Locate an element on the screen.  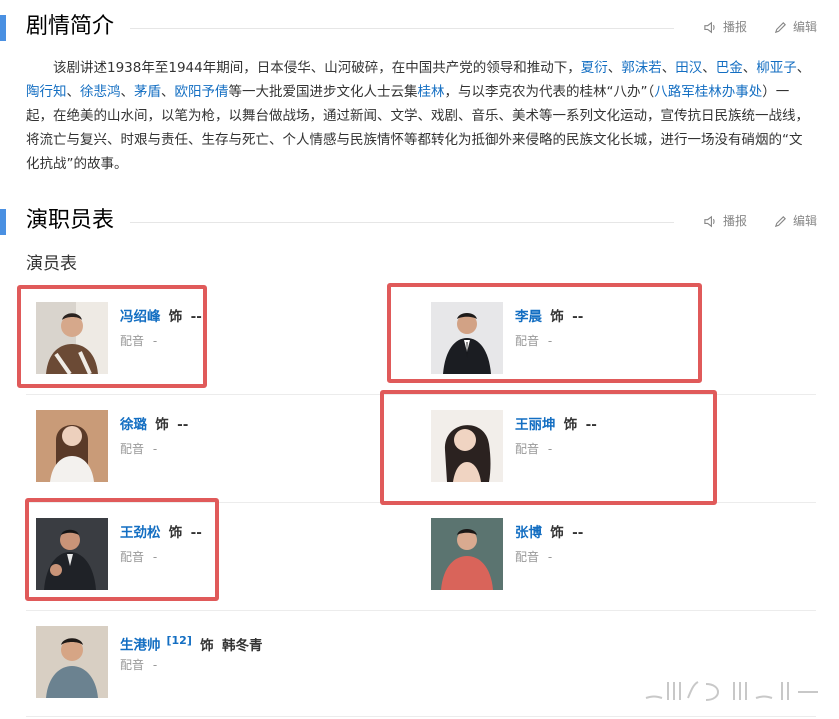
cast-member: 生港帅 [12] 饰 韩冬青 配音 - is located at coordinates (216, 659).